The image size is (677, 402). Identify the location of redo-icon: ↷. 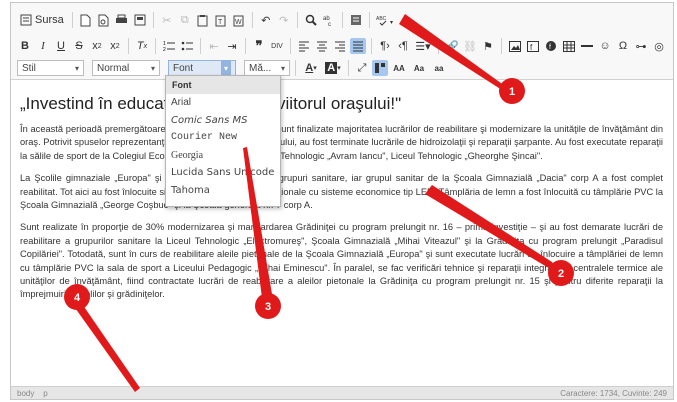
(284, 20).